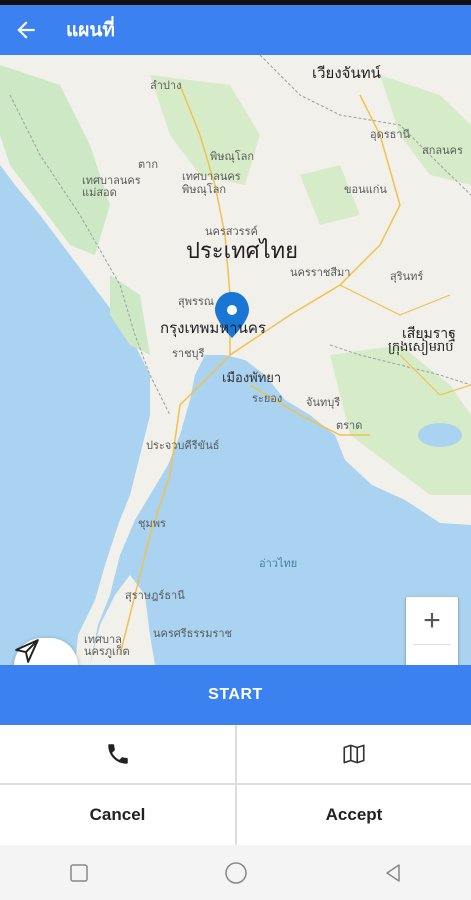 The height and width of the screenshot is (900, 471). Describe the element at coordinates (421, 347) in the screenshot. I see `map-label-siemreap-khmer: ក្រុងសៀមរាប` at that location.